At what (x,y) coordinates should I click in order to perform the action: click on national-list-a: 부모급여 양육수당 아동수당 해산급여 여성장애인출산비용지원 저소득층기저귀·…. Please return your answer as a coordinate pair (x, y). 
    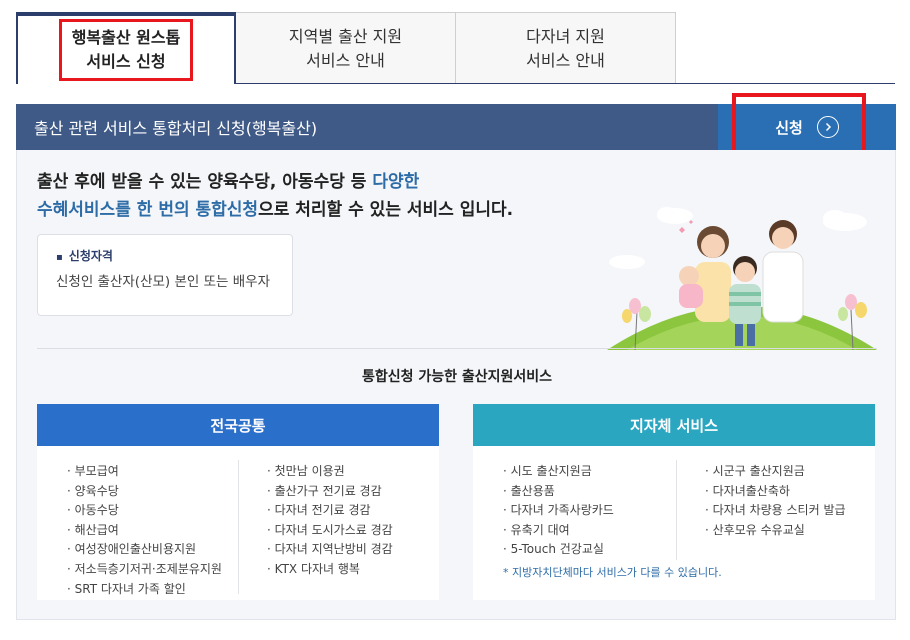
    Looking at the image, I should click on (144, 530).